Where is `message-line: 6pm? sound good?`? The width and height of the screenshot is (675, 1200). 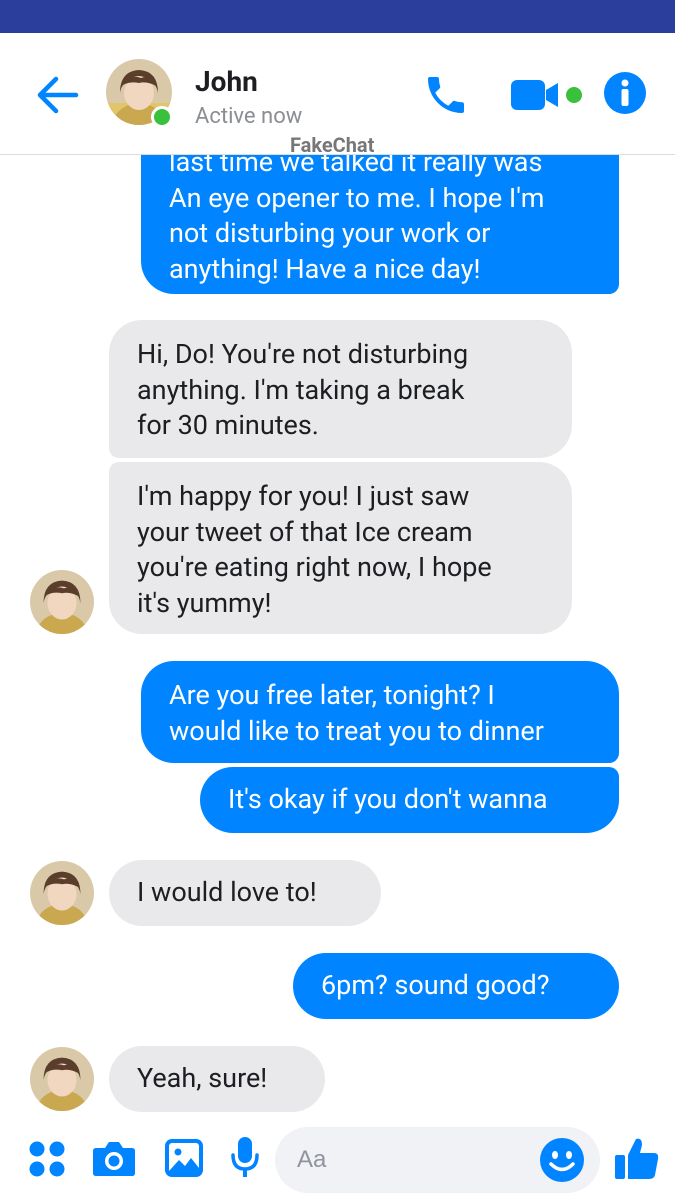
message-line: 6pm? sound good? is located at coordinates (435, 985).